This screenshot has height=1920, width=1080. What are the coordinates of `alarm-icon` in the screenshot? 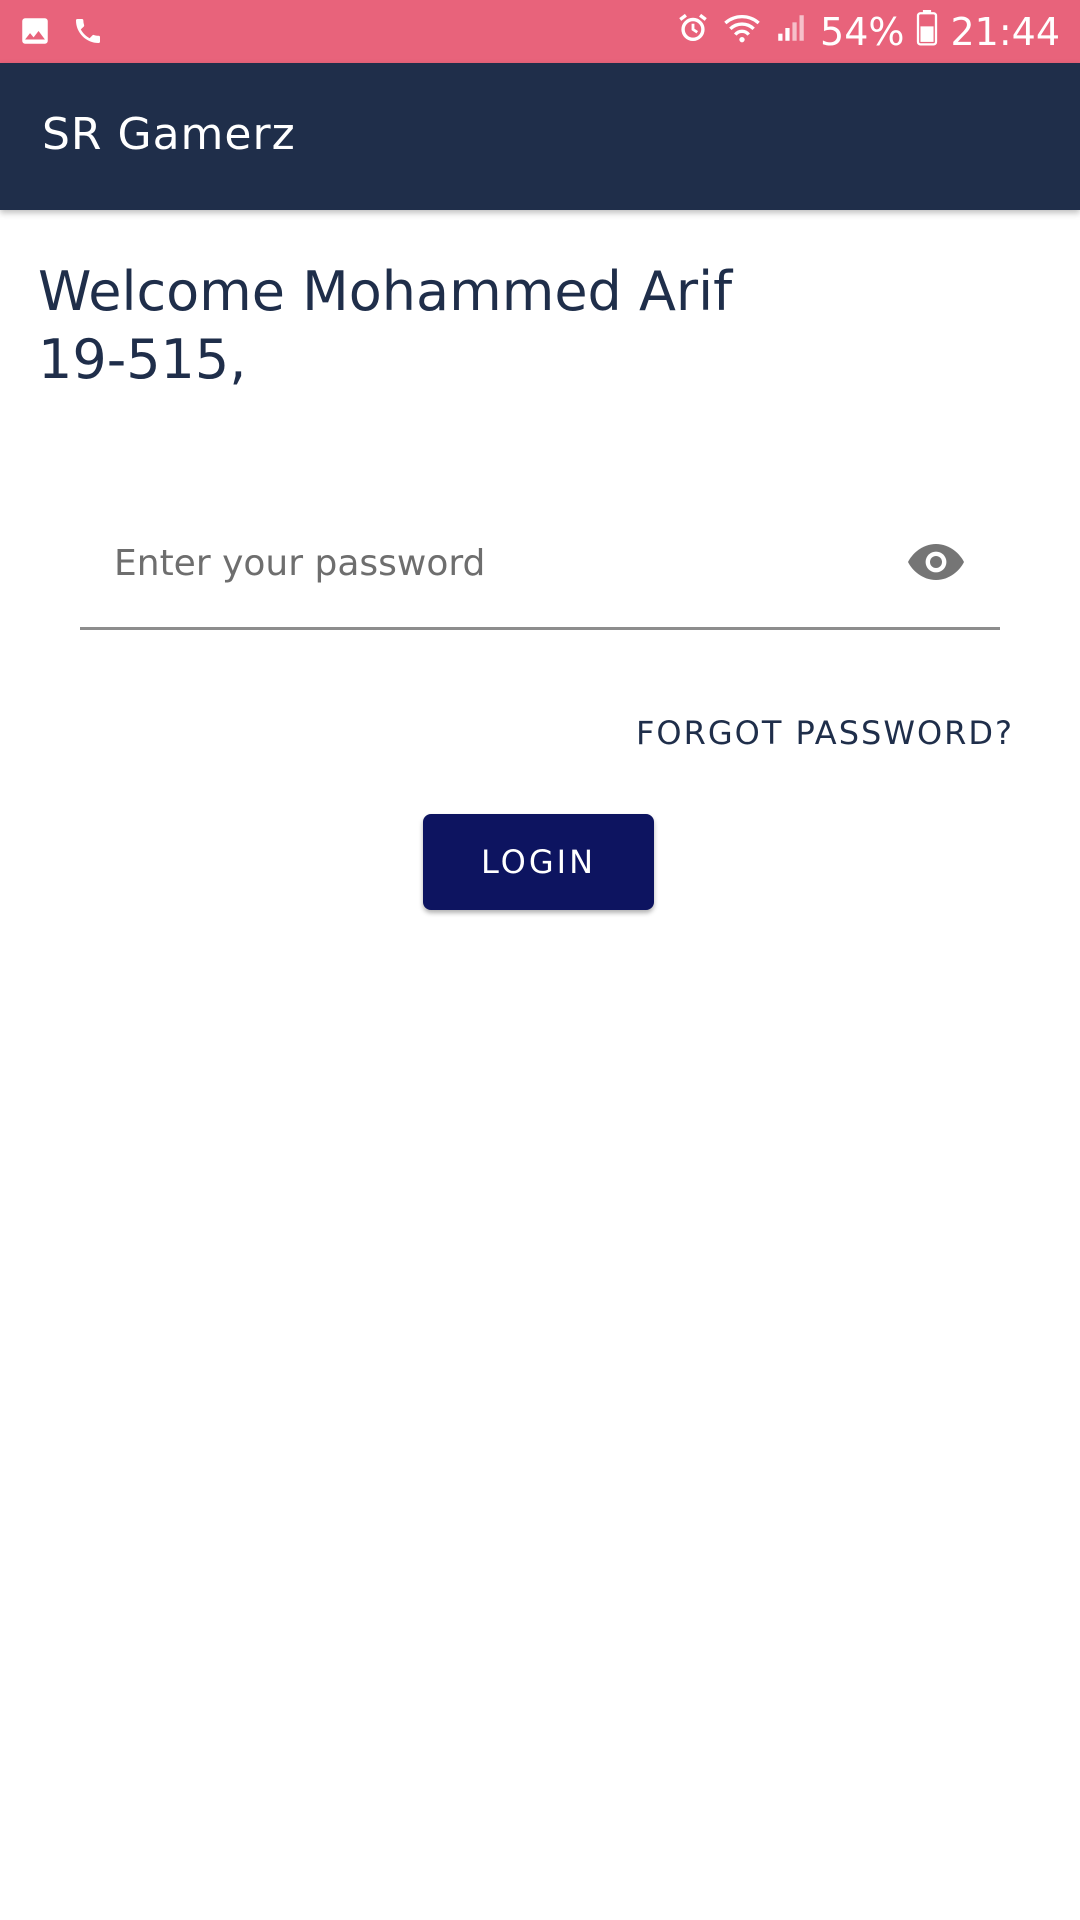 It's located at (693, 32).